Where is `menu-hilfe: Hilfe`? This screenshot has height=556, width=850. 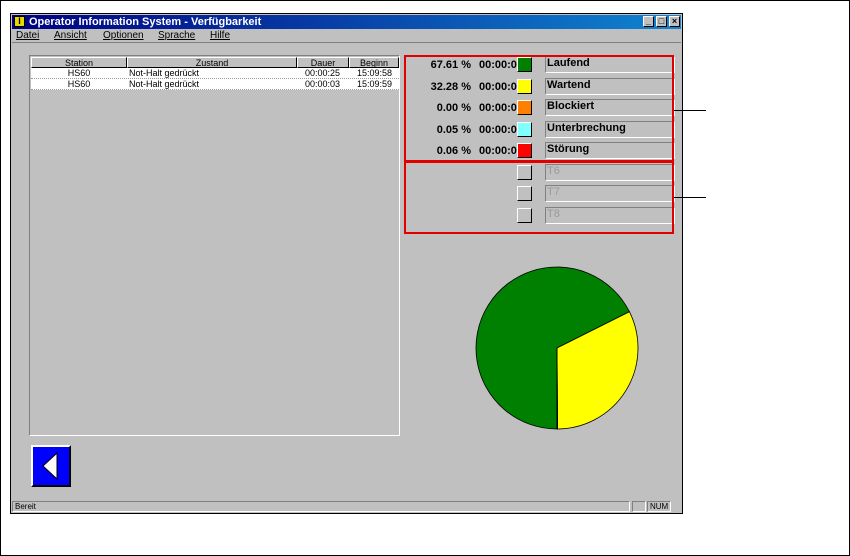 menu-hilfe: Hilfe is located at coordinates (220, 35).